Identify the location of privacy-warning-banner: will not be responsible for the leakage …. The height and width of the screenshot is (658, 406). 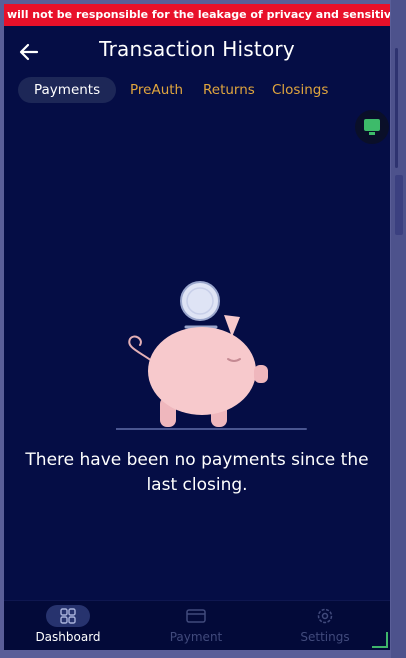
(197, 15).